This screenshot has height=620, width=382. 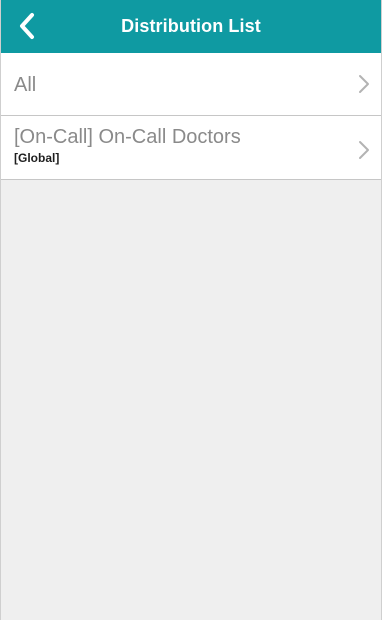 I want to click on header-bar: Distribution List, so click(x=191, y=26).